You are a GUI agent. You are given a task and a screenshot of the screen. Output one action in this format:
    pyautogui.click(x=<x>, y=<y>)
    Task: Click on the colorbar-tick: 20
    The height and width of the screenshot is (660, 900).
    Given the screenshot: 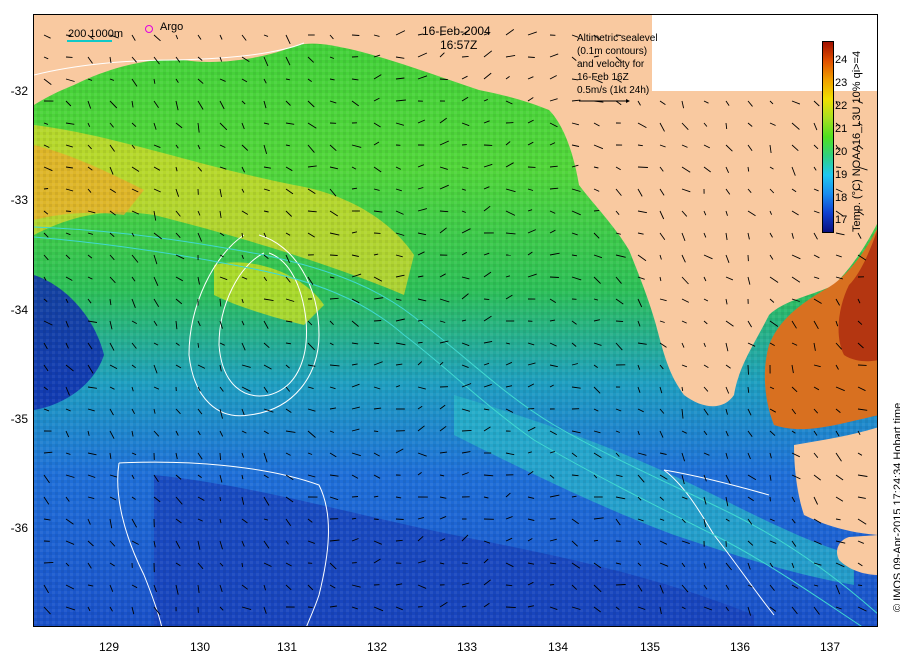 What is the action you would take?
    pyautogui.click(x=841, y=152)
    